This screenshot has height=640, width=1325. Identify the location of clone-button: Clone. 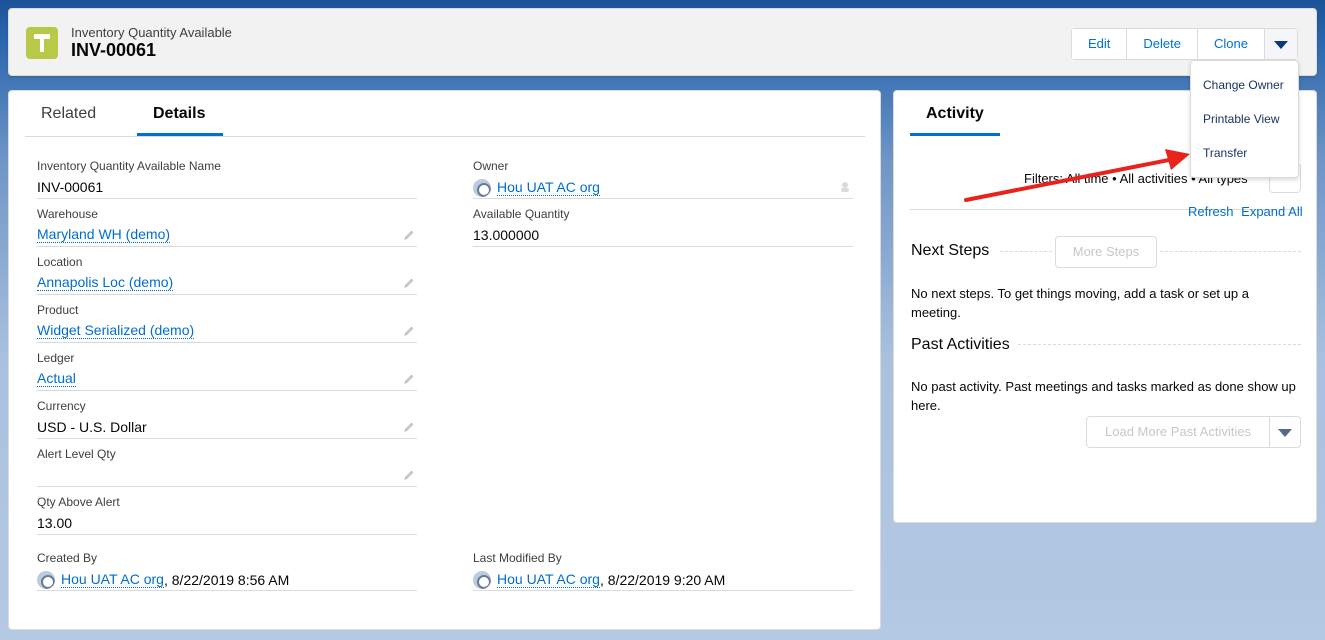
(1231, 44).